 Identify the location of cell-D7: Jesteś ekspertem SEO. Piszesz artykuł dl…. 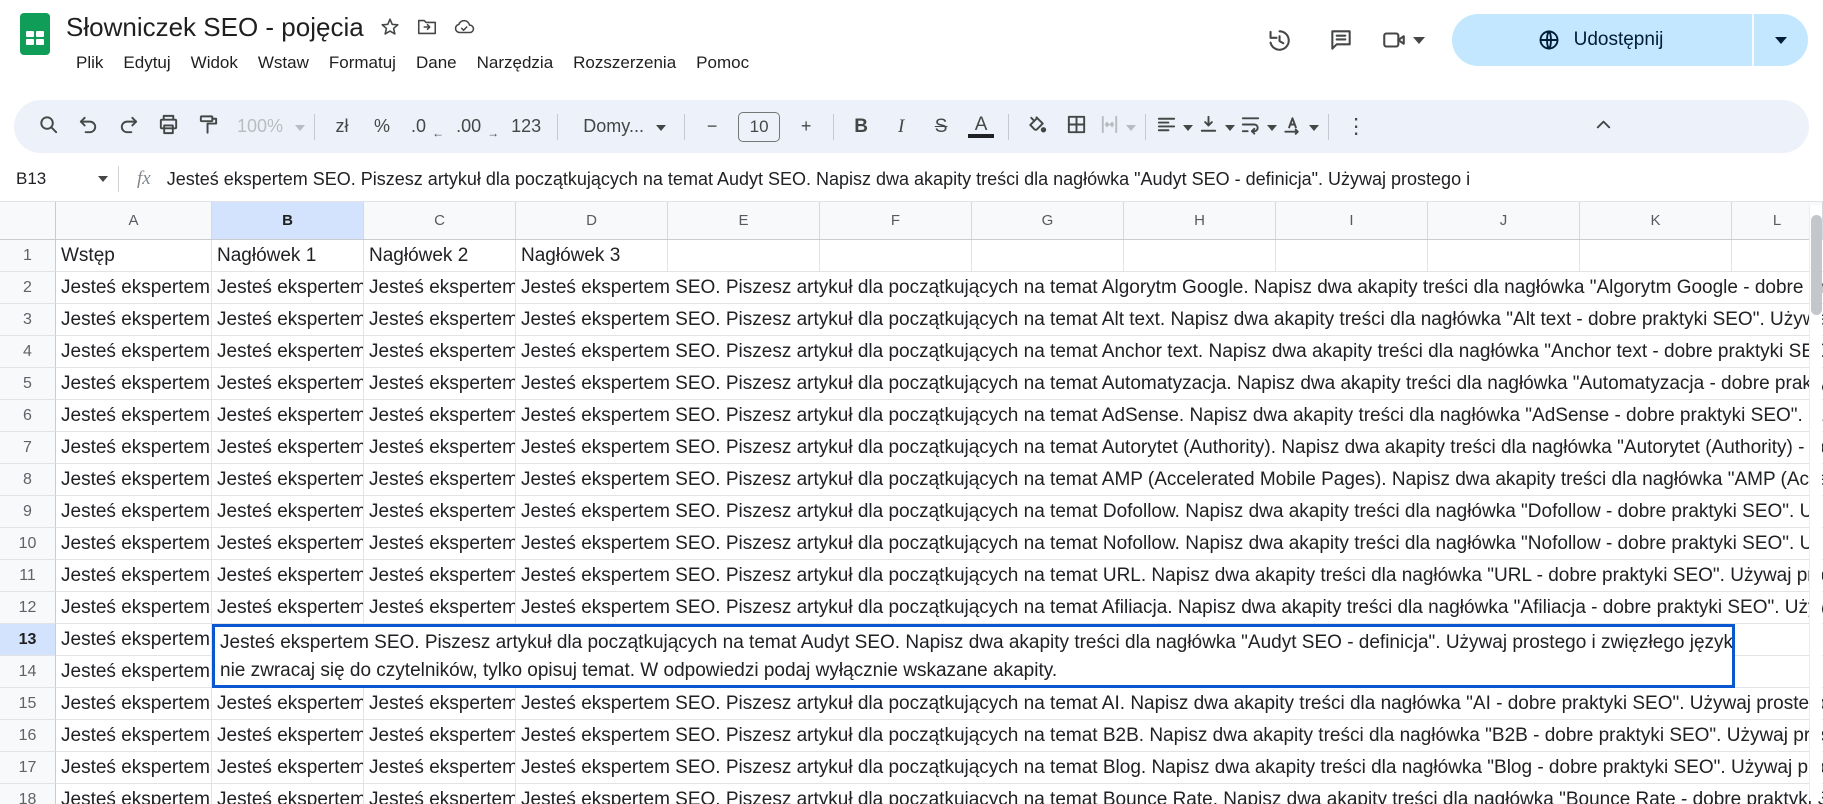
(1169, 448).